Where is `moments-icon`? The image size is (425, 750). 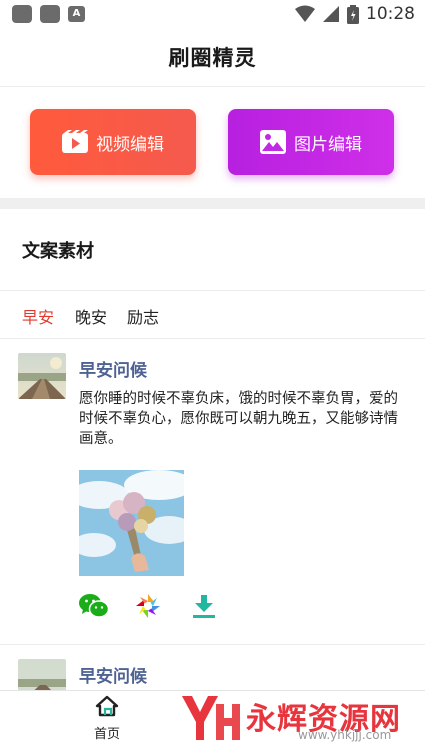
moments-icon is located at coordinates (148, 606).